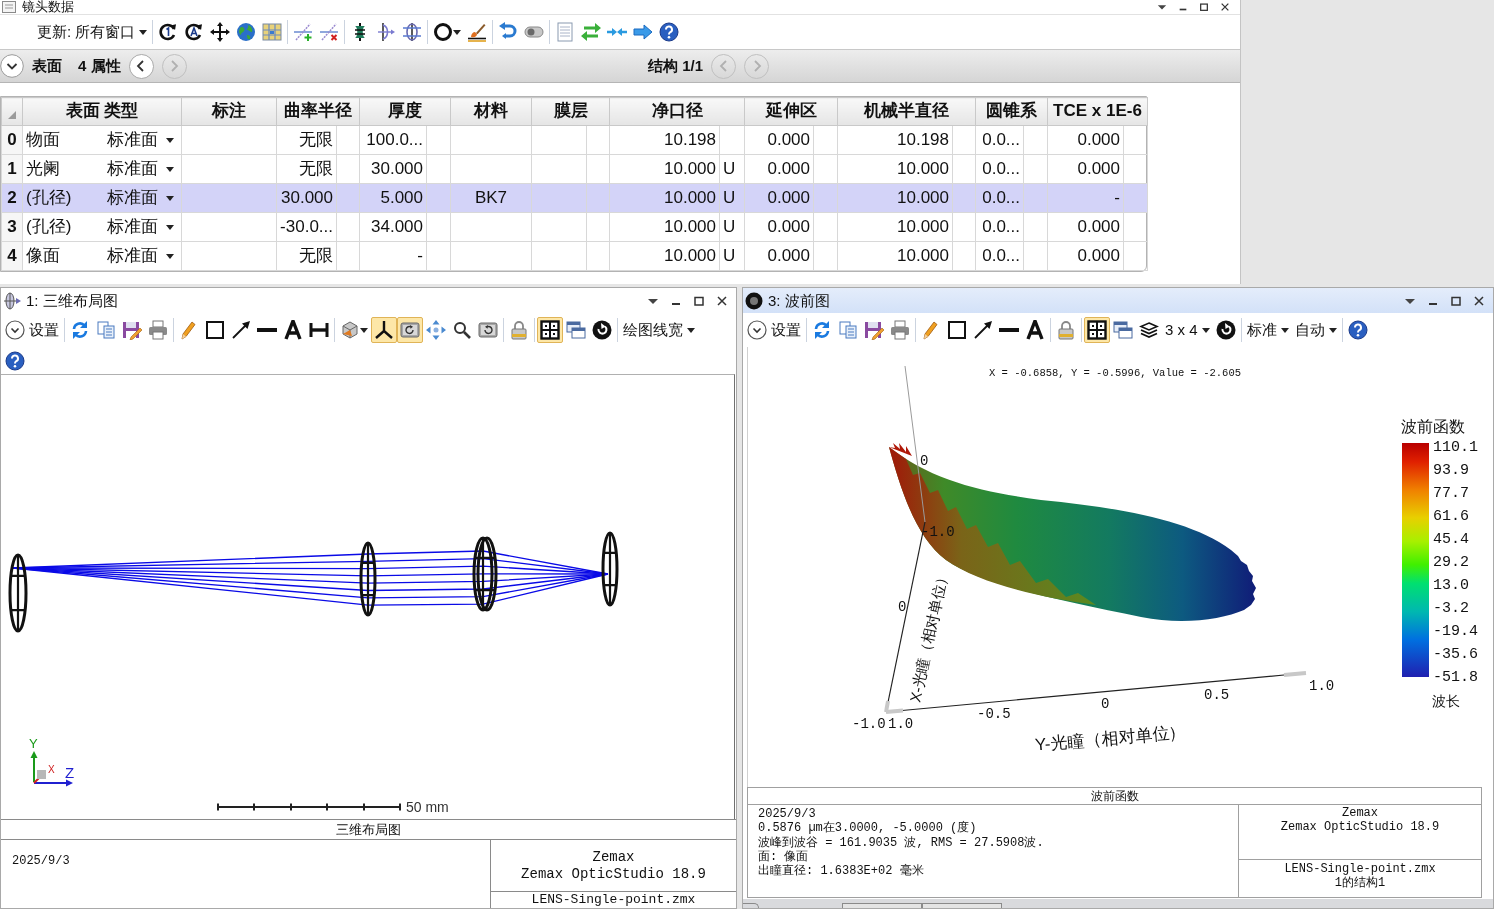 This screenshot has height=909, width=1494. I want to click on dropdown-button: 绘图线宽, so click(659, 330).